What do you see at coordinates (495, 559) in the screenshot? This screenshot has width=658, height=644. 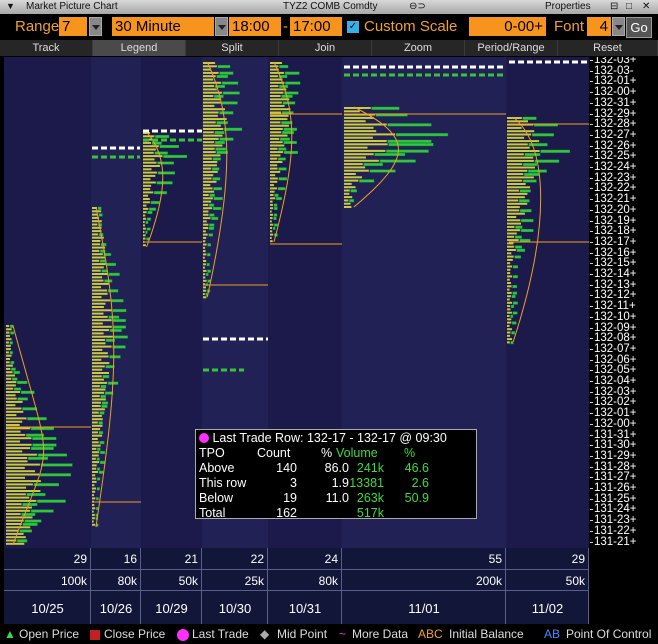 I see `session-tpo-count: 55` at bounding box center [495, 559].